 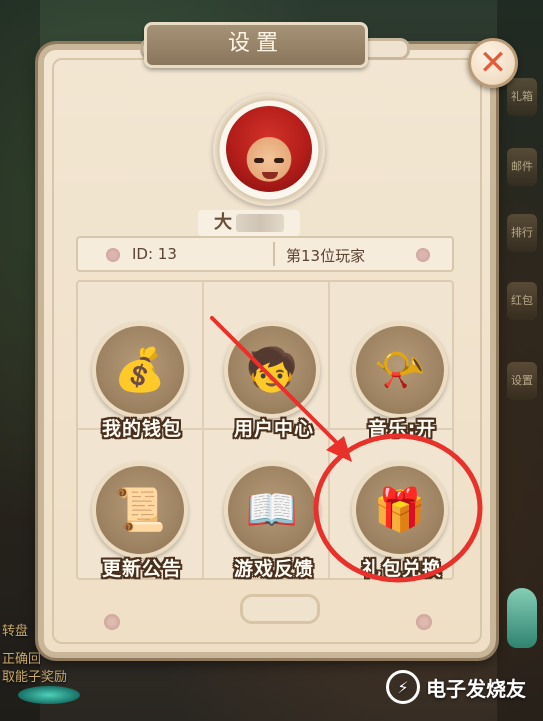 I want to click on lightning-logo-icon: ⚡, so click(x=403, y=687).